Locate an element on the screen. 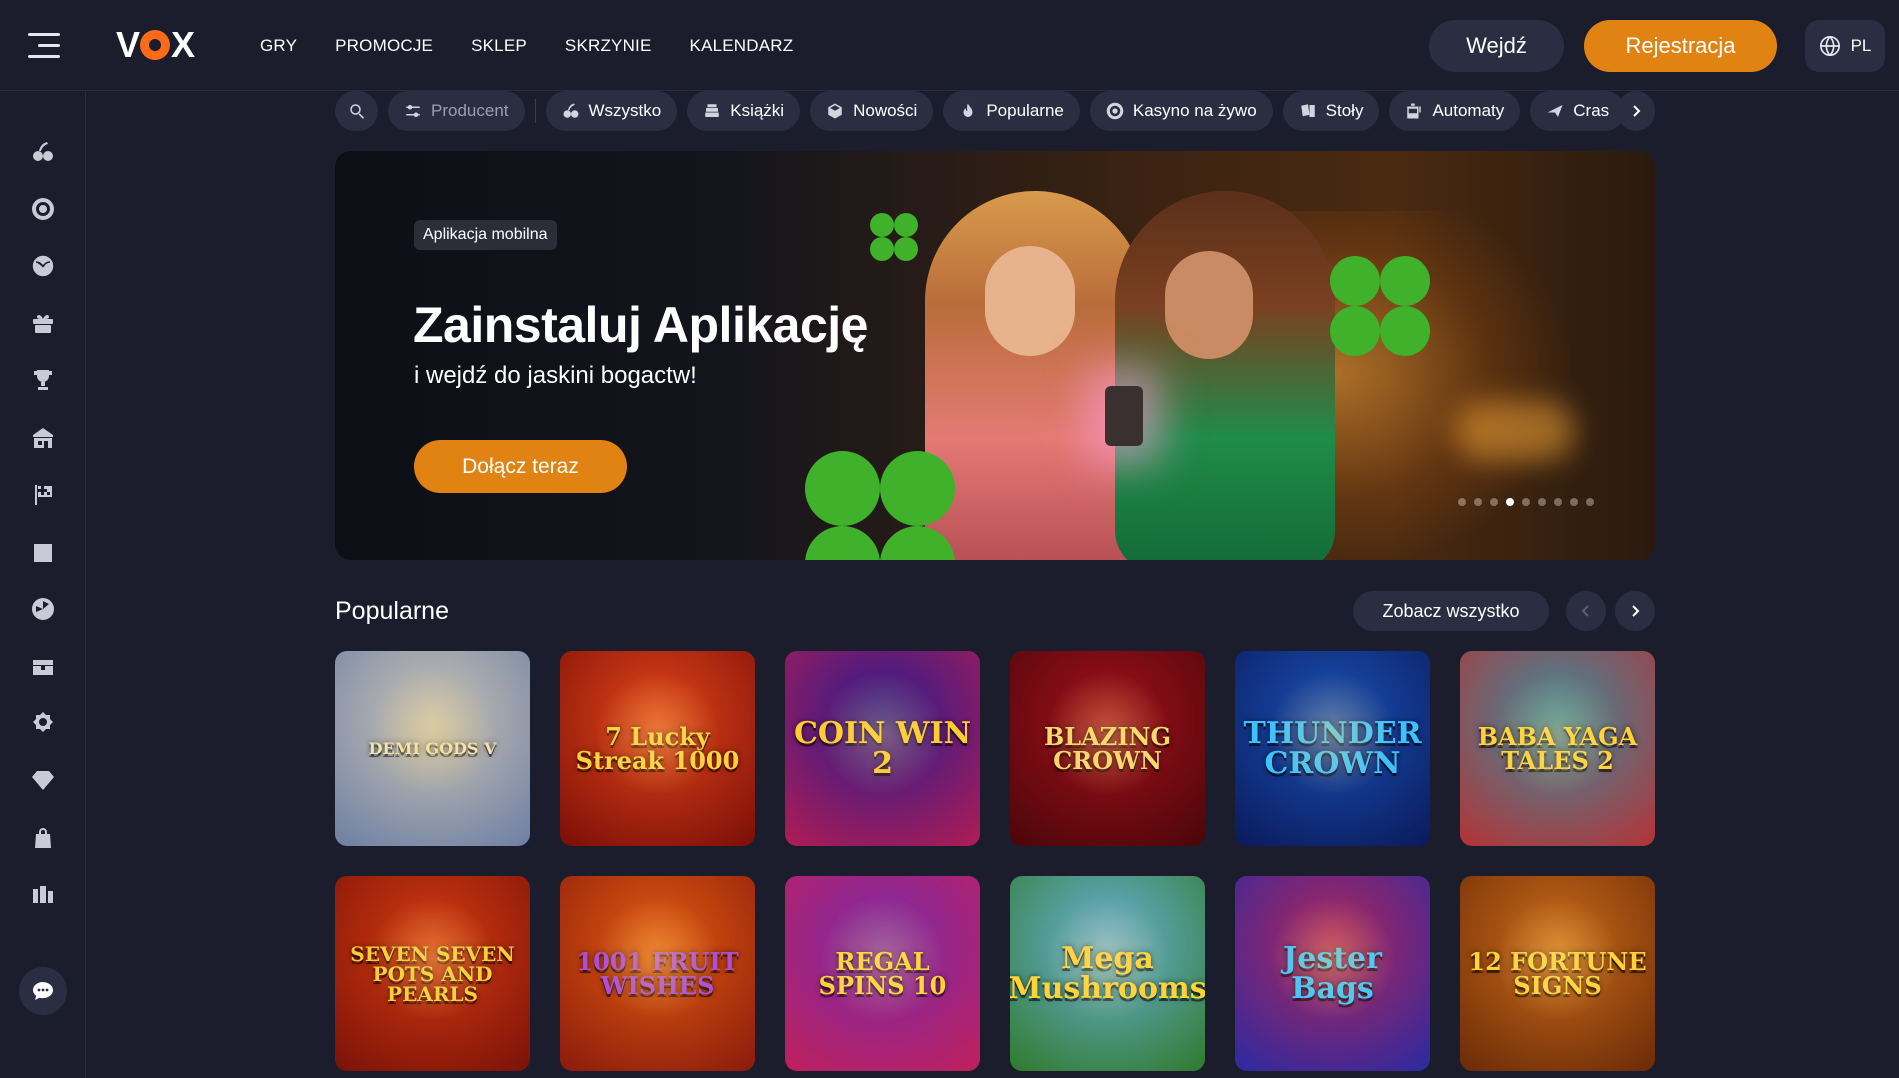  game-tile: BLAZING CROWN is located at coordinates (1107, 748).